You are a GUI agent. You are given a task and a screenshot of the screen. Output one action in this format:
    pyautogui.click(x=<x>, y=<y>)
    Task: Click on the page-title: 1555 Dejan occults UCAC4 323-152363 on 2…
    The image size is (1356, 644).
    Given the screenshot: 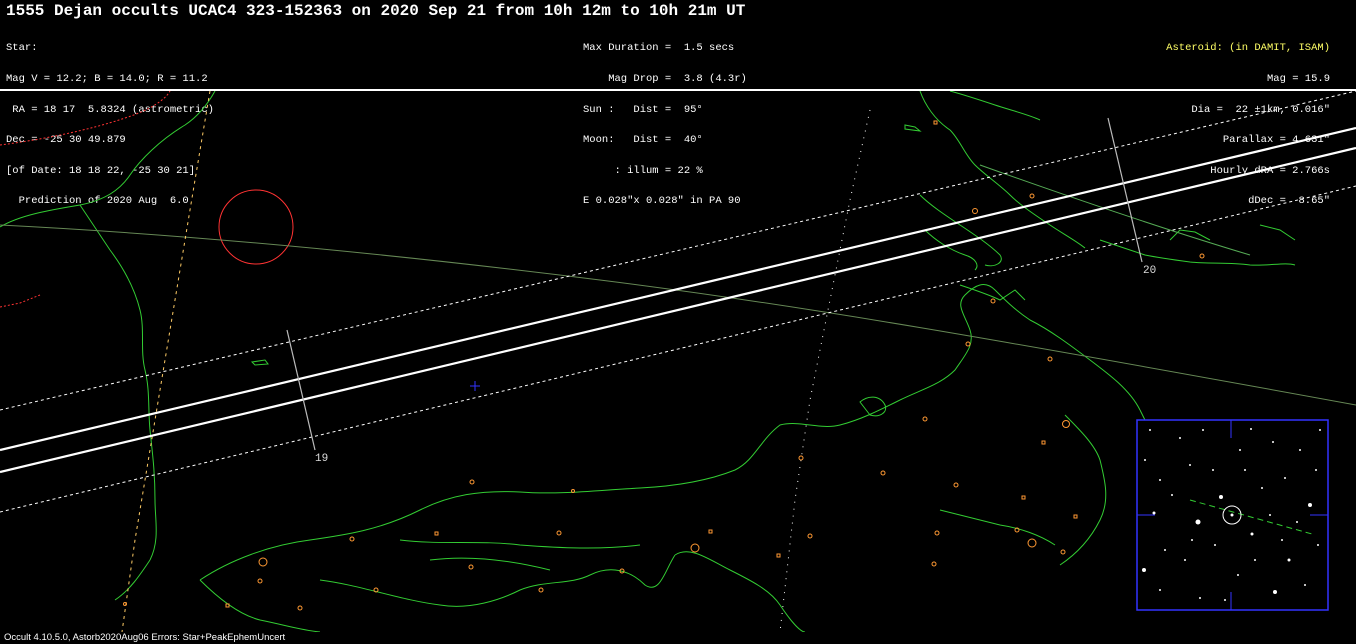 What is the action you would take?
    pyautogui.click(x=376, y=11)
    